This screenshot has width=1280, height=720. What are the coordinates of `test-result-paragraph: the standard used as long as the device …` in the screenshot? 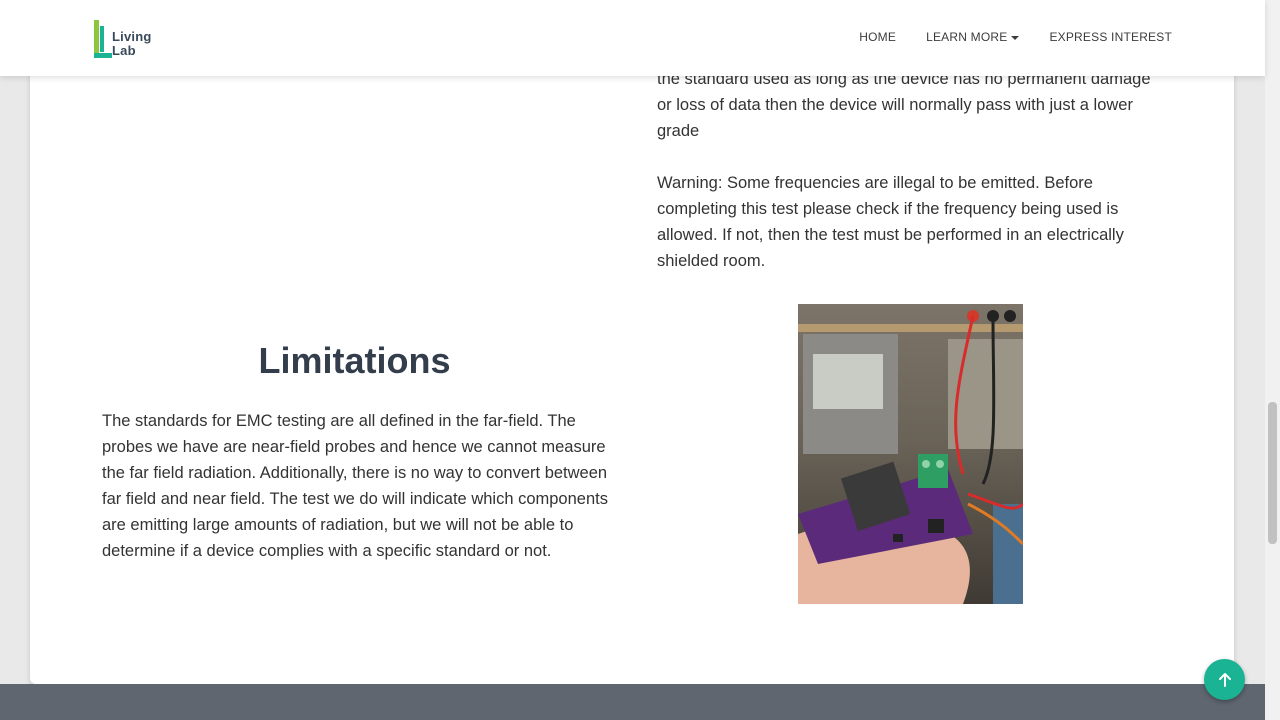 It's located at (904, 105).